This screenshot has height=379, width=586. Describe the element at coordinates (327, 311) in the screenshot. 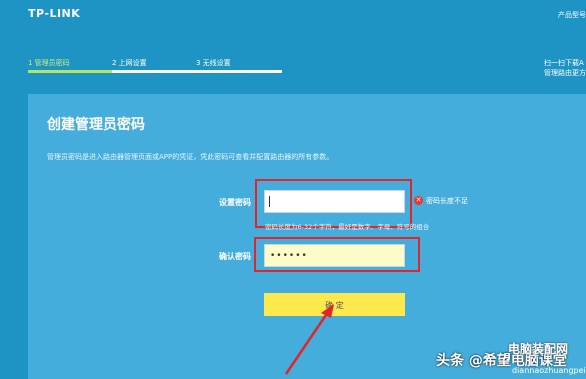

I see `arrow-head` at that location.